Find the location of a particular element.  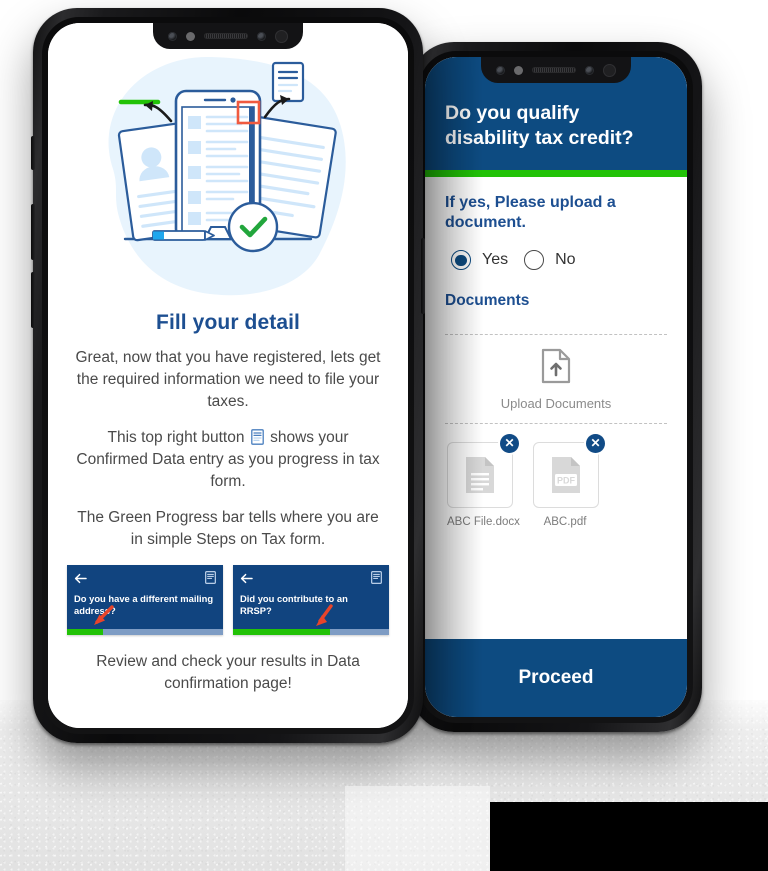

phone-right-notch is located at coordinates (556, 70).